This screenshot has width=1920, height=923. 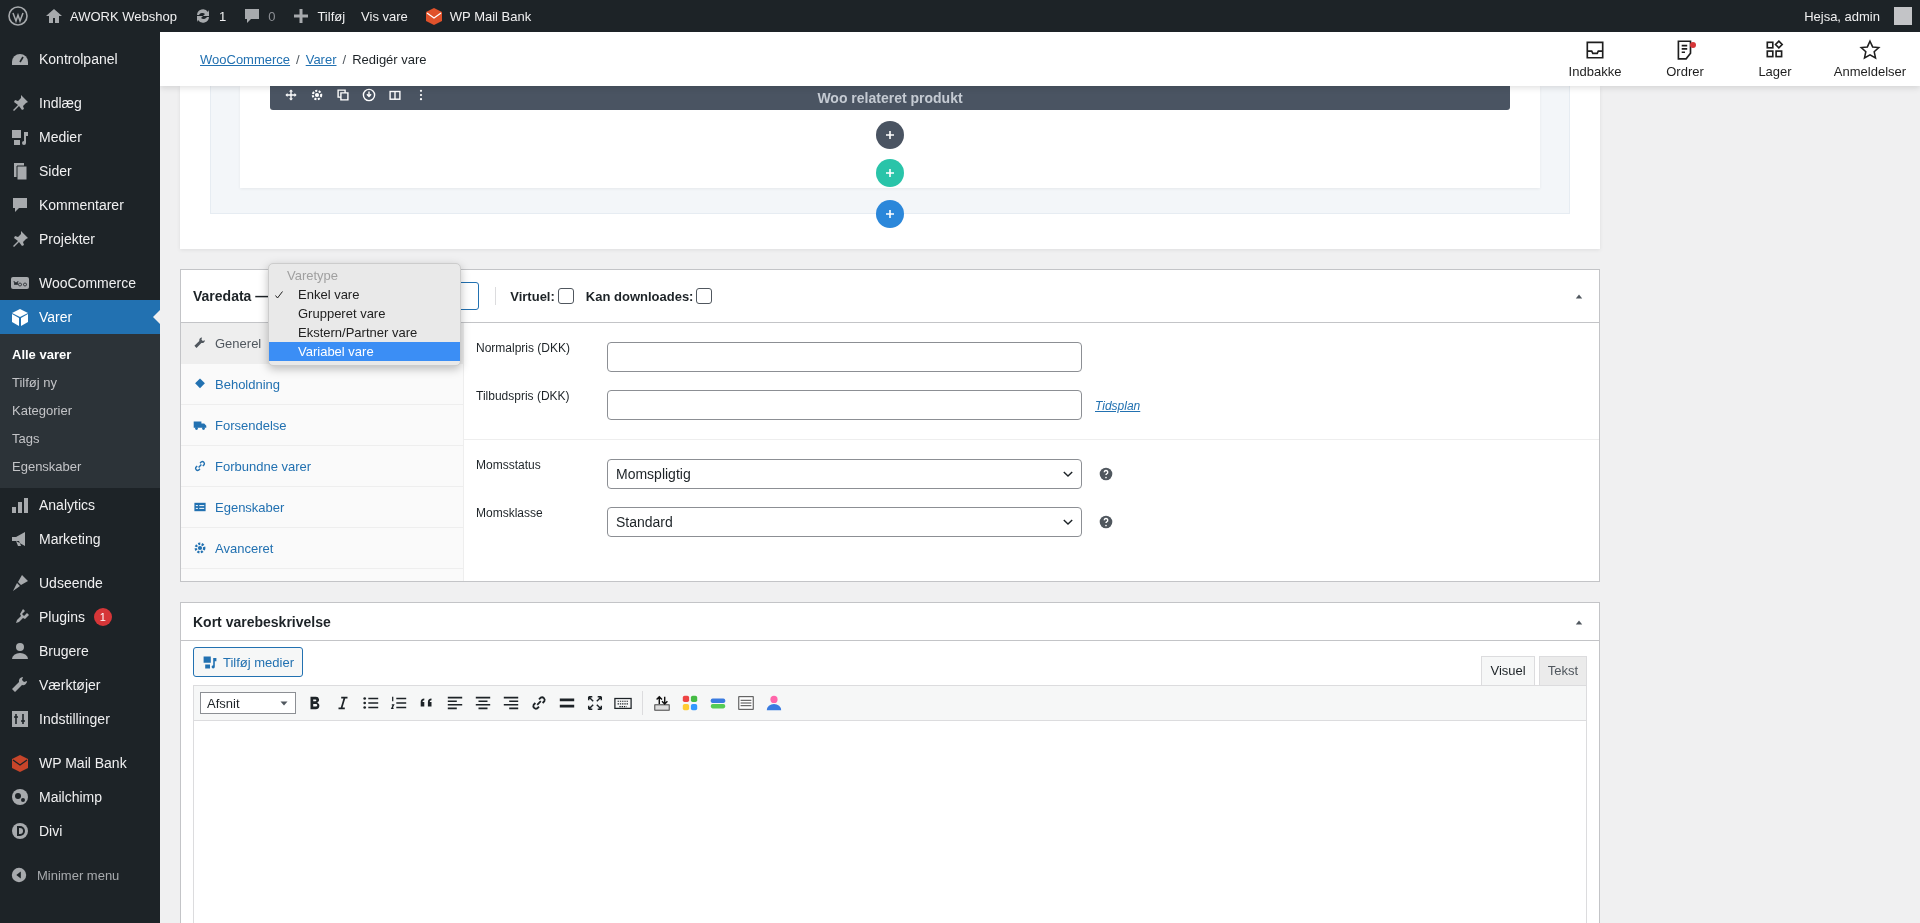 I want to click on schedule-link: Tidsplan, so click(x=1118, y=405).